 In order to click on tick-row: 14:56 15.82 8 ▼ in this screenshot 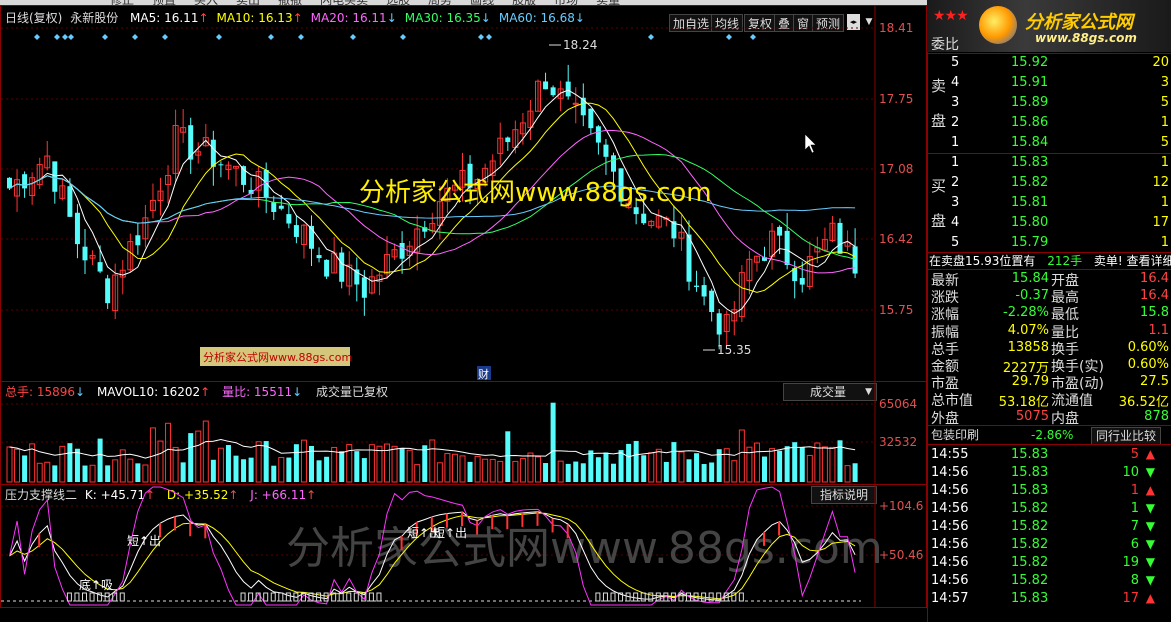, I will do `click(1049, 581)`.